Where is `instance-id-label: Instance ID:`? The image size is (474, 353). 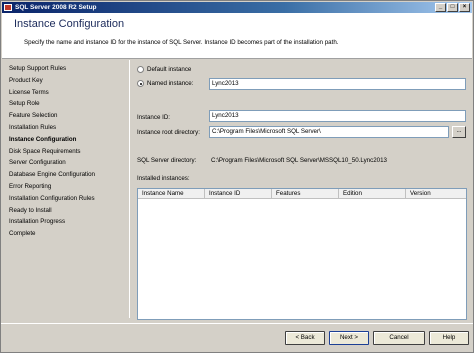 instance-id-label: Instance ID: is located at coordinates (154, 117).